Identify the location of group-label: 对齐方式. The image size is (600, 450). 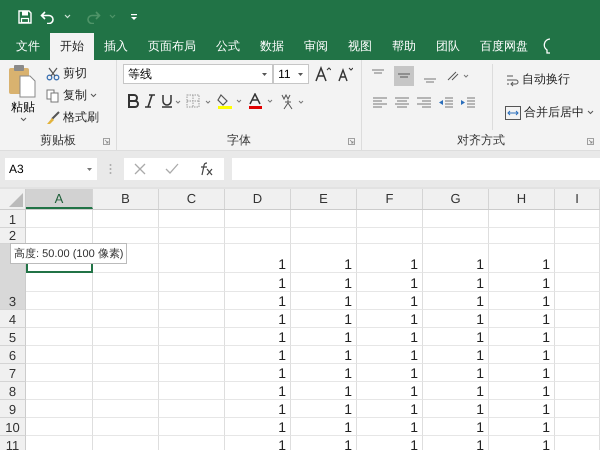
(481, 140).